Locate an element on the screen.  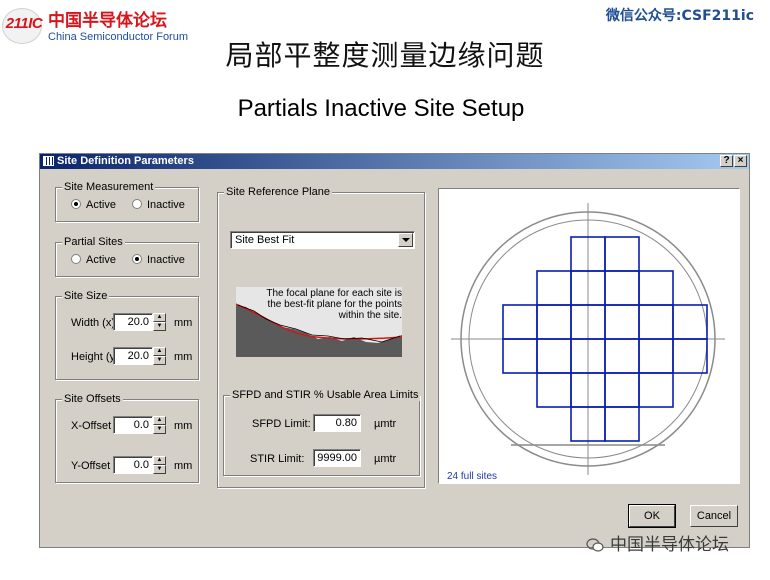
height-stepper: ▲ ▼ is located at coordinates (159, 356).